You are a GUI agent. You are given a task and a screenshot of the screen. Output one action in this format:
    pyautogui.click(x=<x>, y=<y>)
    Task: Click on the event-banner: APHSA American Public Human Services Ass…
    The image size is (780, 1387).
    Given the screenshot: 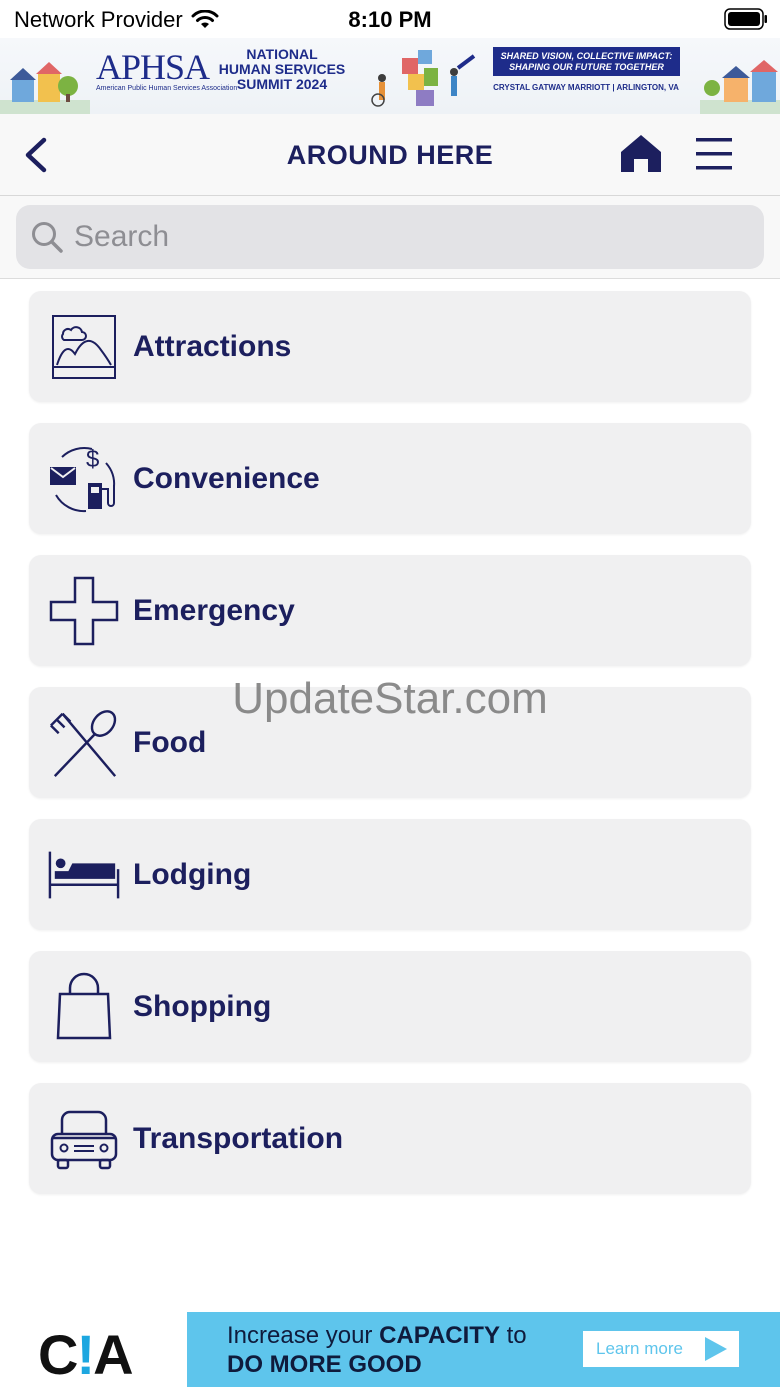 What is the action you would take?
    pyautogui.click(x=390, y=76)
    